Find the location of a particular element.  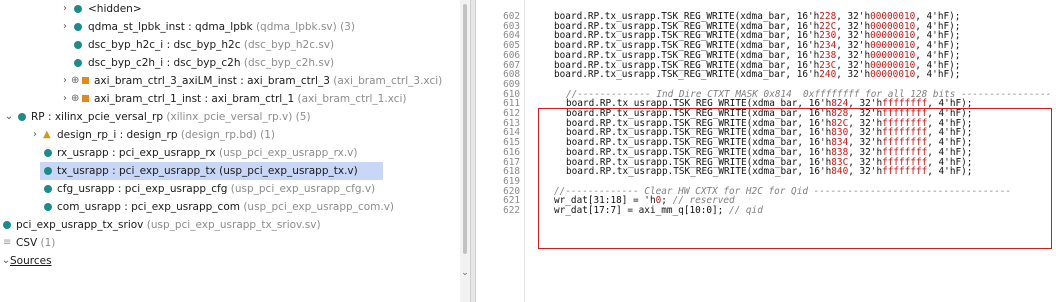

code-segment: , 4'hF); is located at coordinates (938, 75).